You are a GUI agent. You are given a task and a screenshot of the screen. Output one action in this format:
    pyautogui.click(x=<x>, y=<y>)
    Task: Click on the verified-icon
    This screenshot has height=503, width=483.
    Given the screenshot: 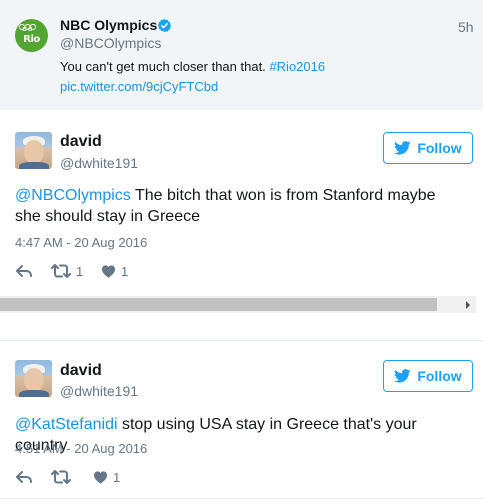 What is the action you would take?
    pyautogui.click(x=164, y=25)
    